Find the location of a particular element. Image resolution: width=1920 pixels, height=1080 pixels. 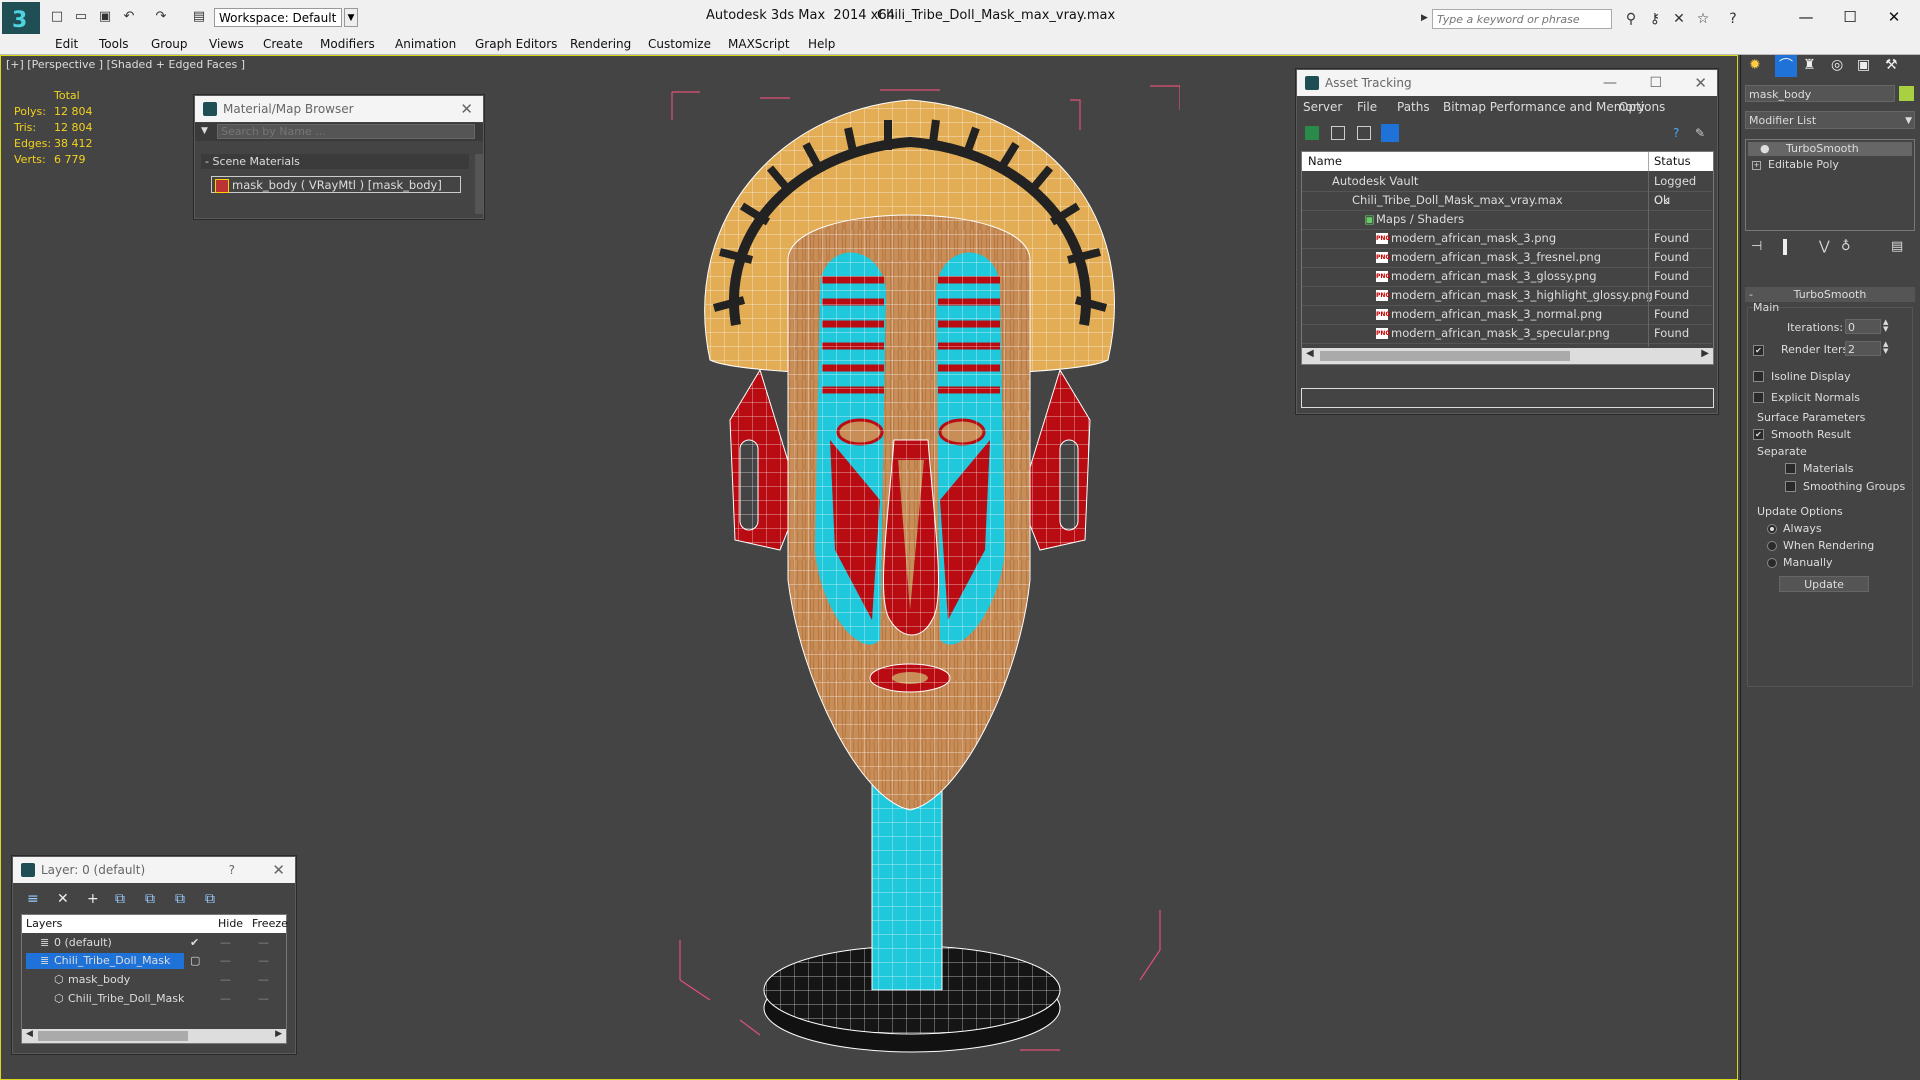

delete-layer-icon: ✕ is located at coordinates (63, 899).